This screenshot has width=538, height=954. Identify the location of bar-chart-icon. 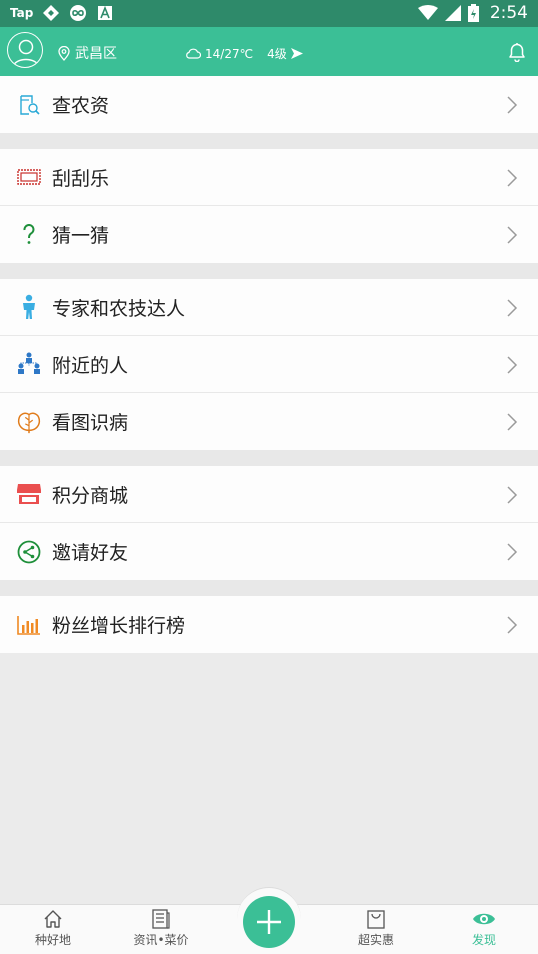
(29, 625).